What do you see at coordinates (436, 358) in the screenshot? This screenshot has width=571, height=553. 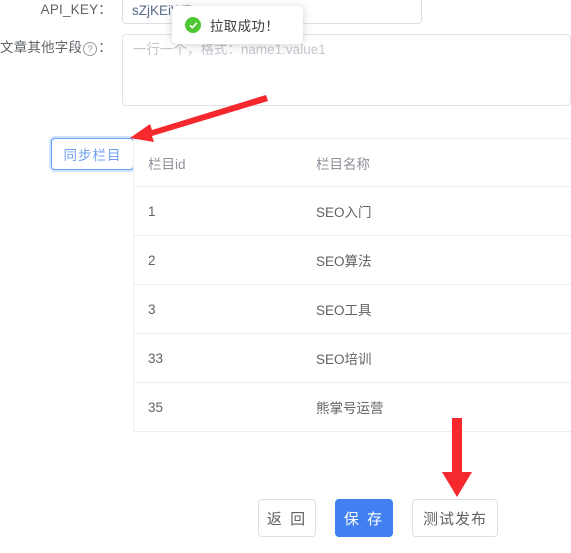 I see `cell-column-name: SEO培训` at bounding box center [436, 358].